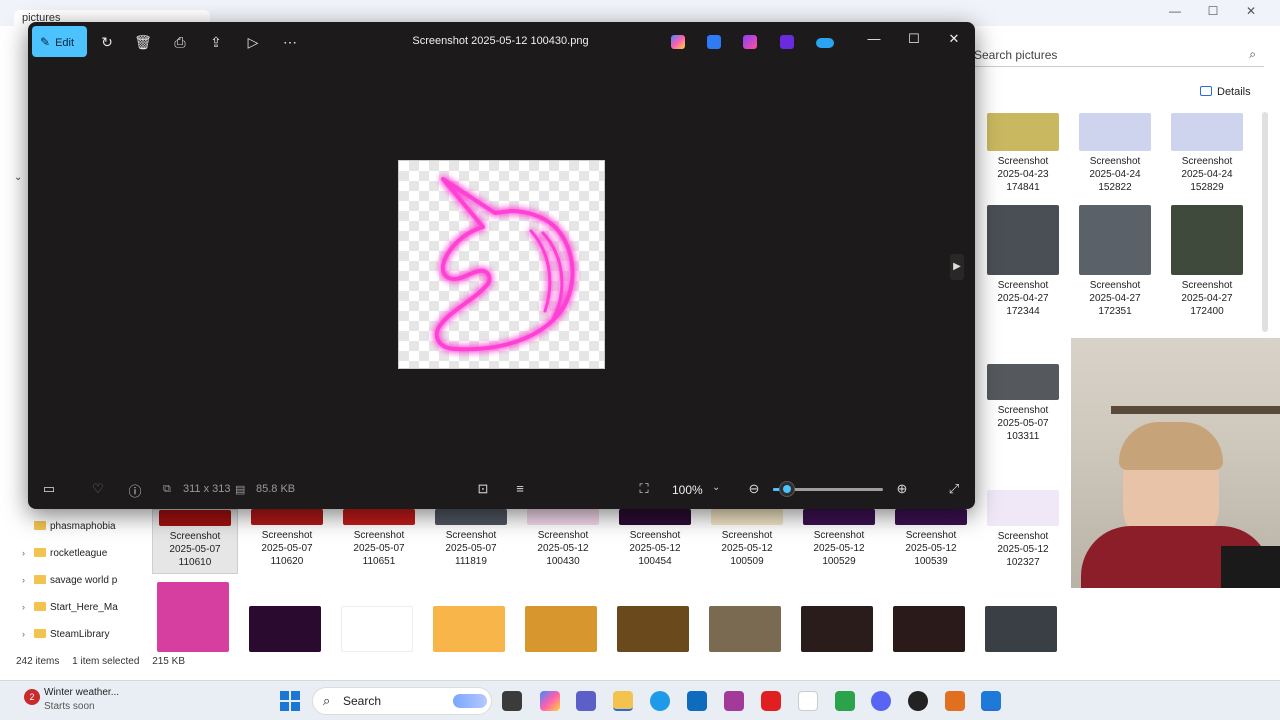 Image resolution: width=1280 pixels, height=720 pixels. What do you see at coordinates (75, 580) in the screenshot?
I see `sidebar-folder-item: › savage world p` at bounding box center [75, 580].